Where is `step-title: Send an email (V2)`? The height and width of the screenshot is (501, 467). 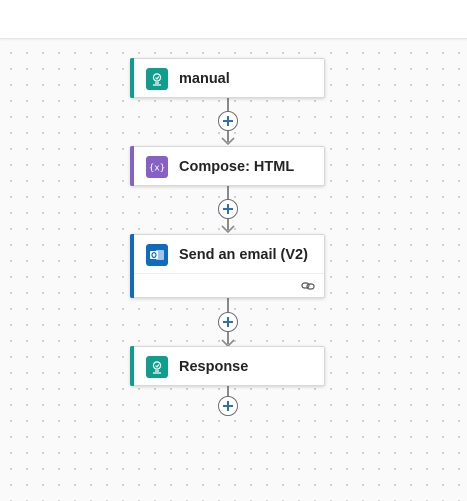
step-title: Send an email (V2) is located at coordinates (243, 255).